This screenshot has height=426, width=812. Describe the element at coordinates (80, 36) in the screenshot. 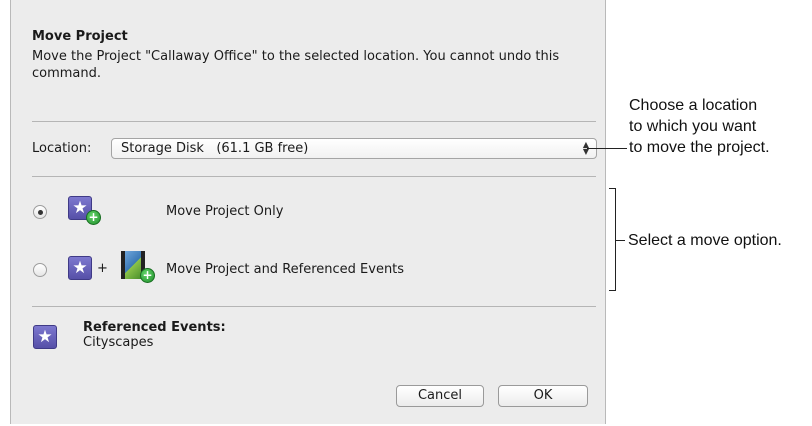

I see `dialog-title: Move Project` at that location.